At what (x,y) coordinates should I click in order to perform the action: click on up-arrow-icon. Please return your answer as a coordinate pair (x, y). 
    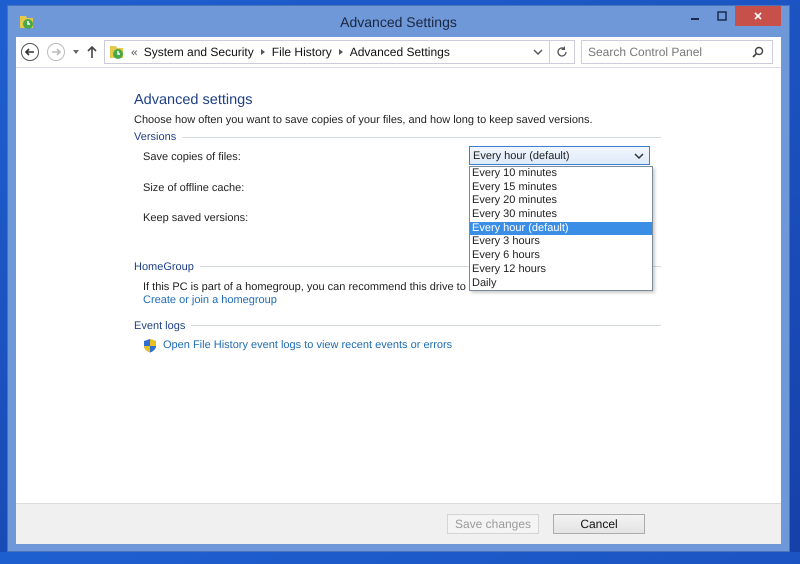
    Looking at the image, I should click on (92, 52).